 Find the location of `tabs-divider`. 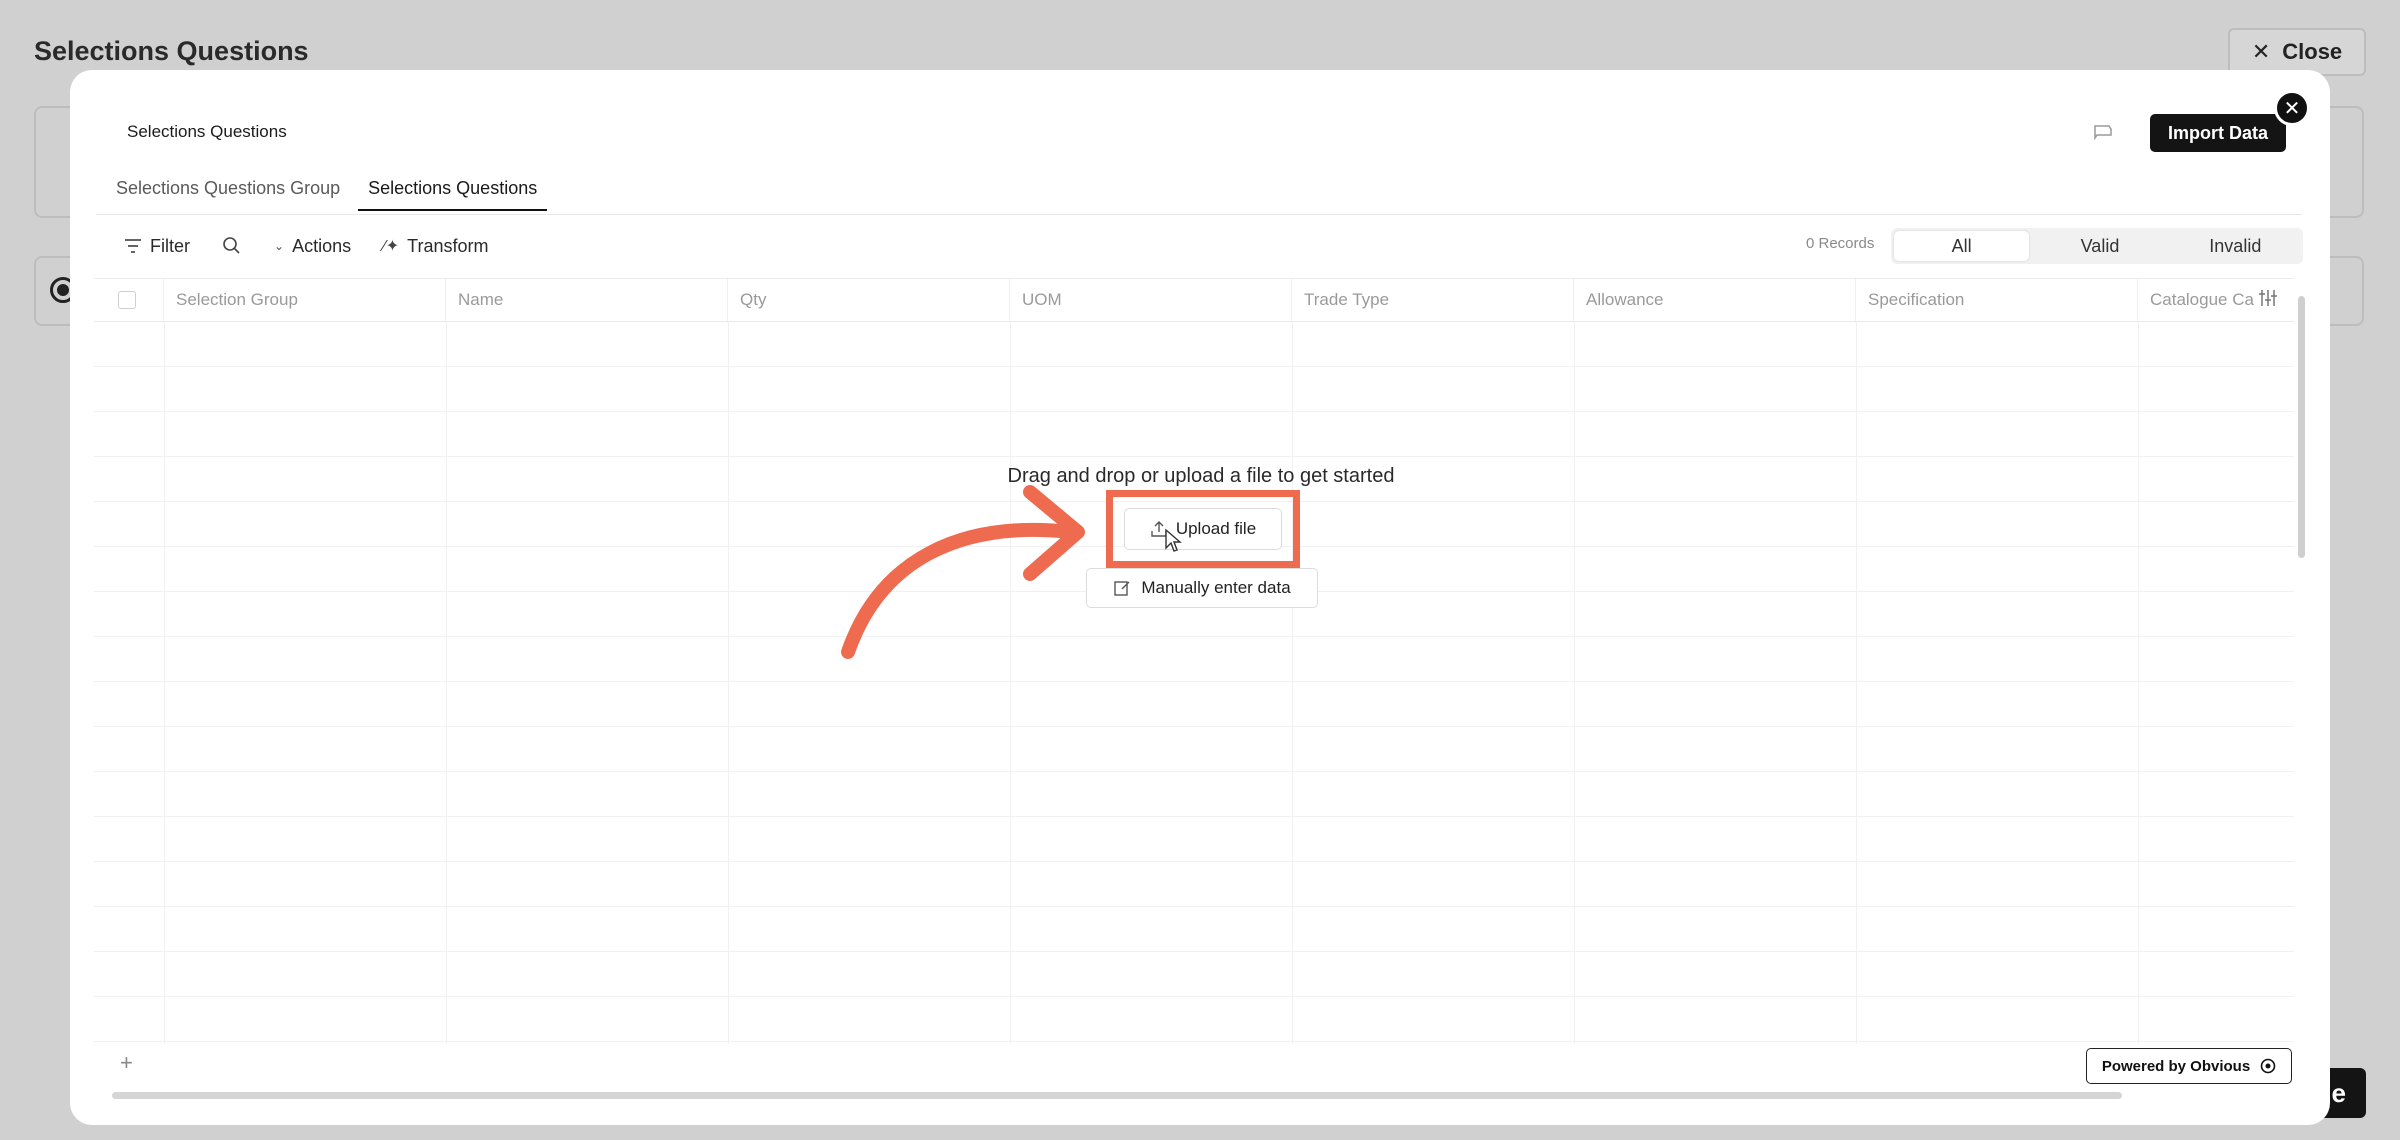

tabs-divider is located at coordinates (1199, 214).